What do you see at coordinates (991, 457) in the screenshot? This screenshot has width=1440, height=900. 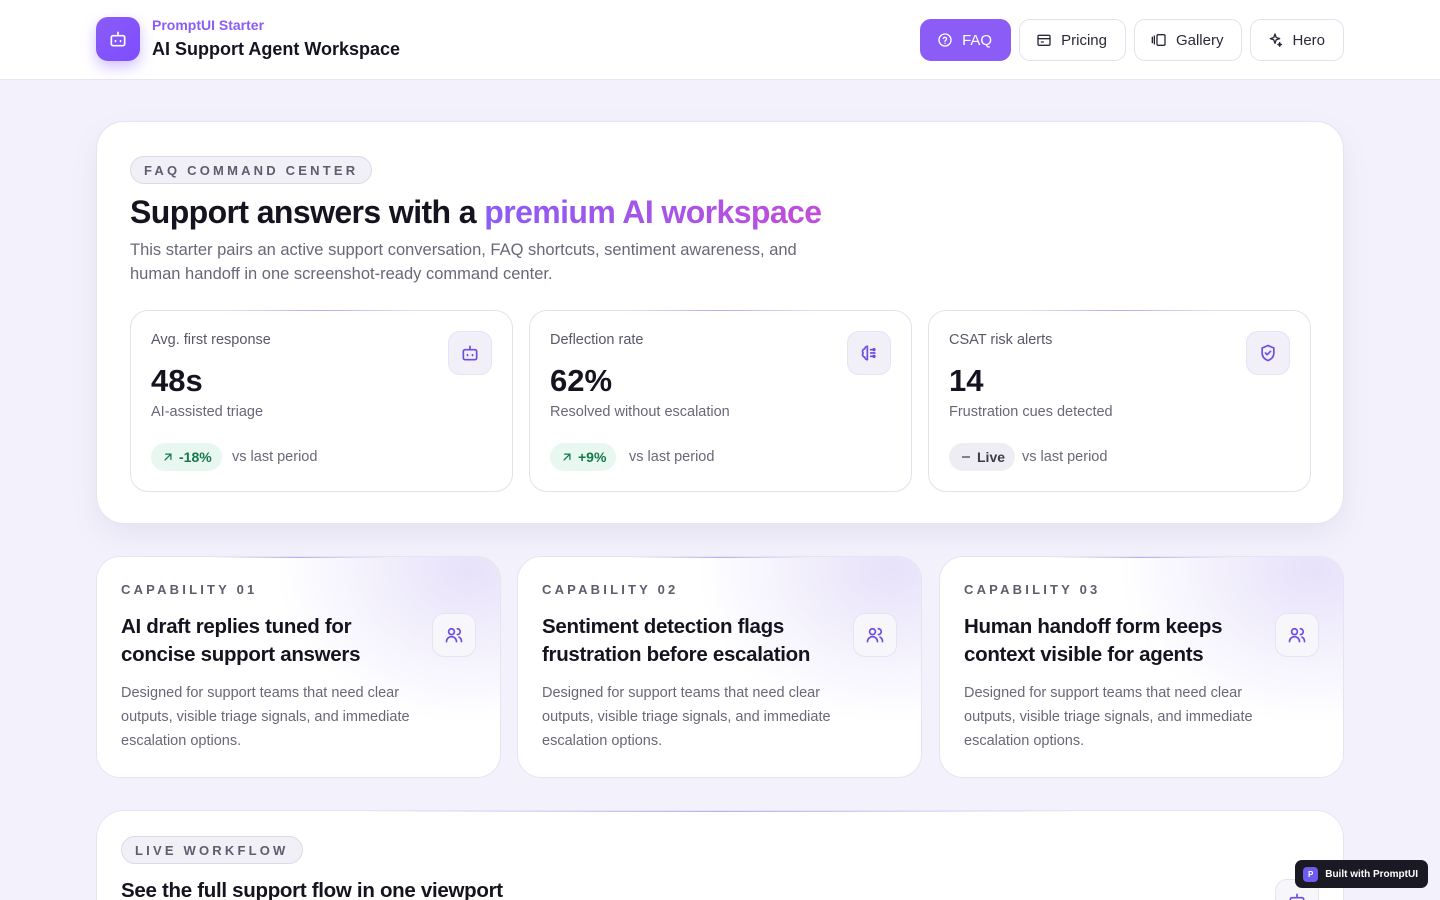 I see `trend-value: Live` at bounding box center [991, 457].